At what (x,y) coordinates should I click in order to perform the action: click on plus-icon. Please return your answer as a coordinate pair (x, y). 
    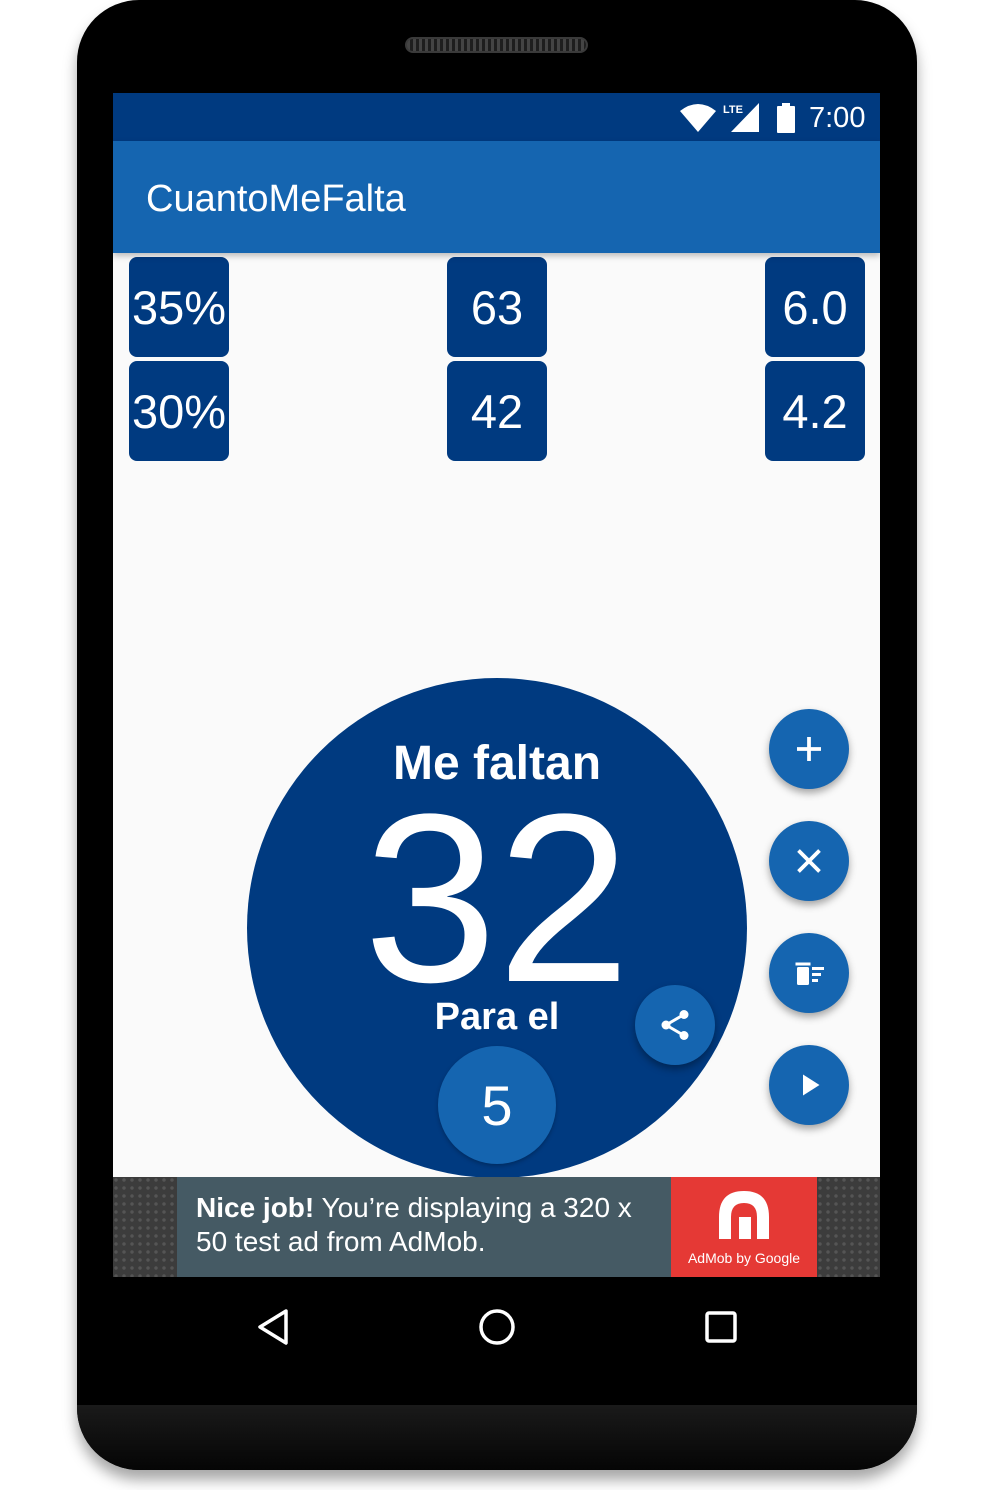
    Looking at the image, I should click on (809, 749).